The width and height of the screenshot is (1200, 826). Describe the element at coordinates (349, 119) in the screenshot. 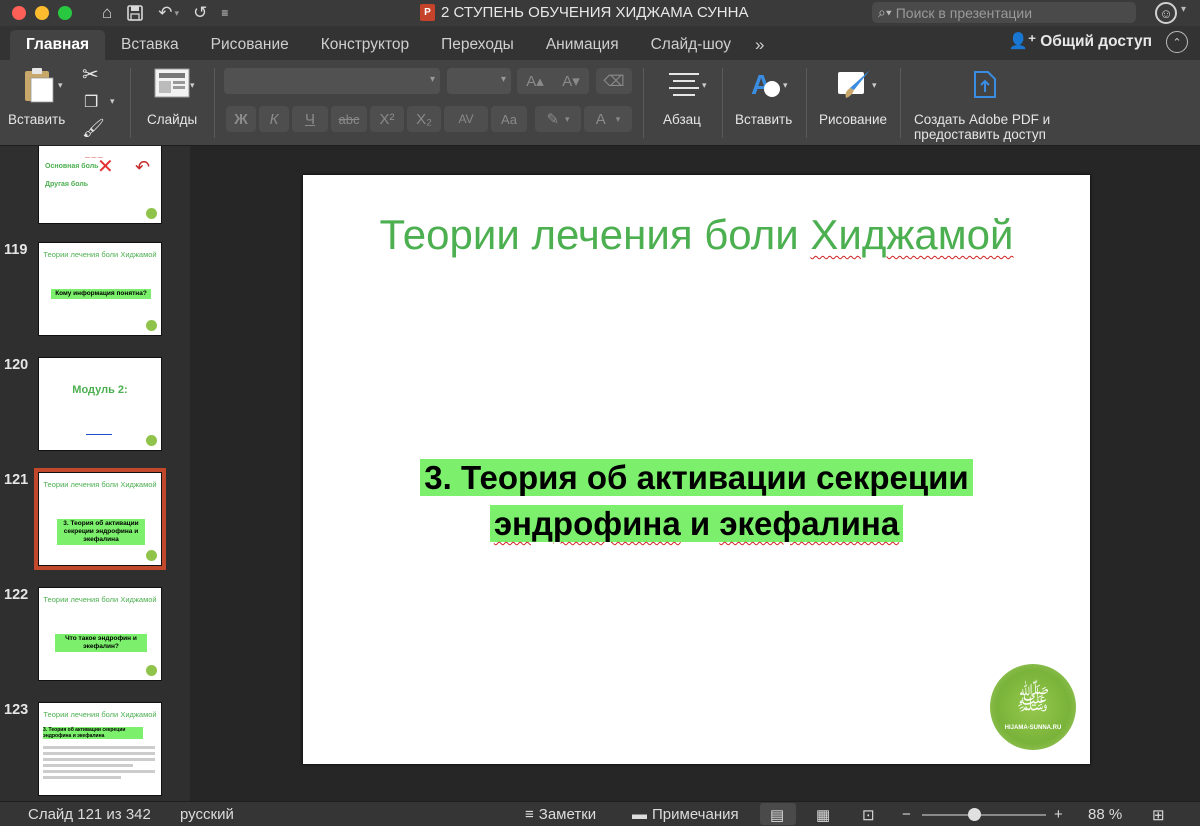

I see `strikethrough-button: abc` at that location.